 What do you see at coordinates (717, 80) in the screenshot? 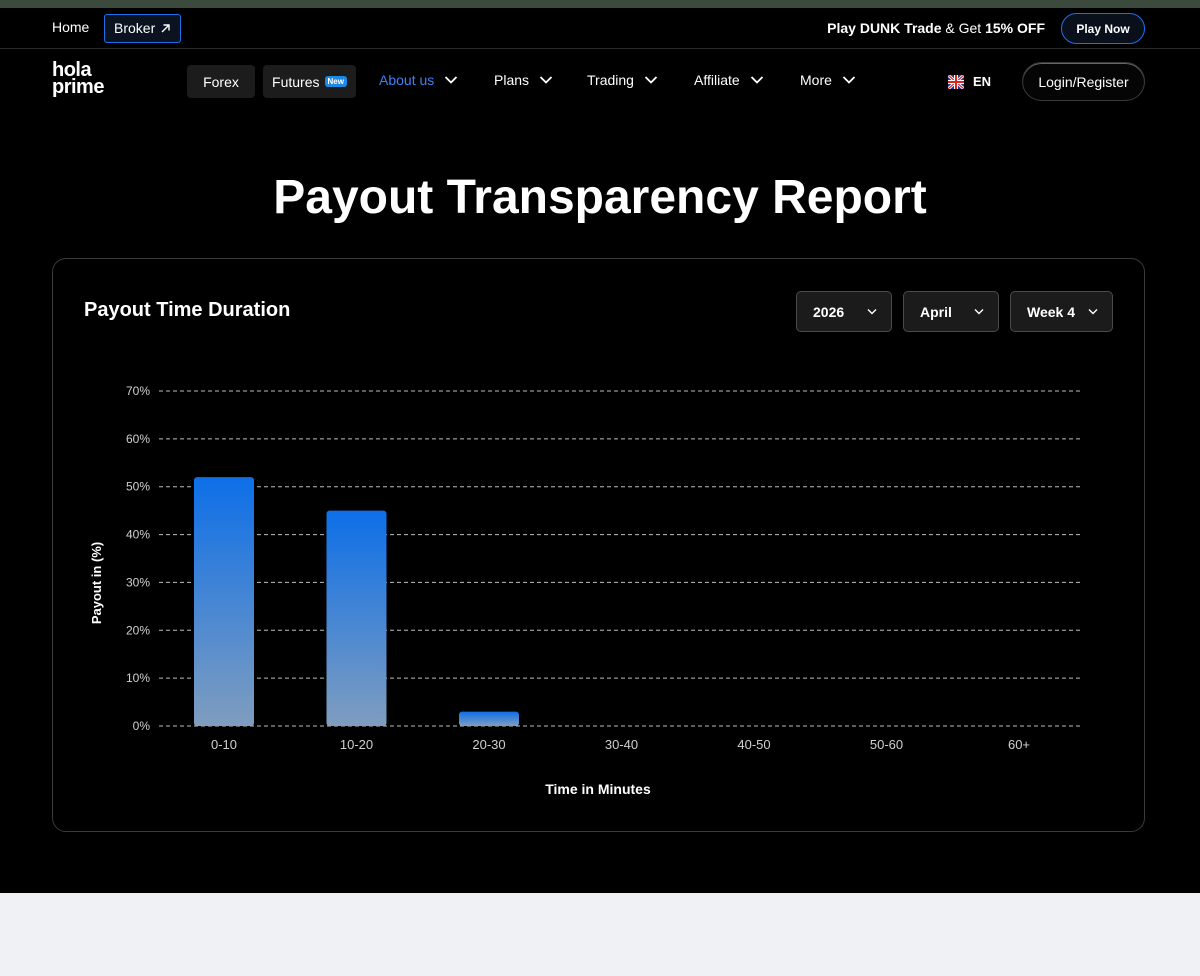
I see `nav-affiliate-label: Affiliate` at bounding box center [717, 80].